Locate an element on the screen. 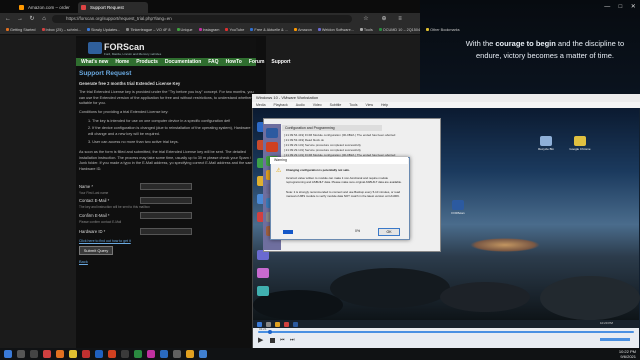  vmware-icon is located at coordinates (203, 354).